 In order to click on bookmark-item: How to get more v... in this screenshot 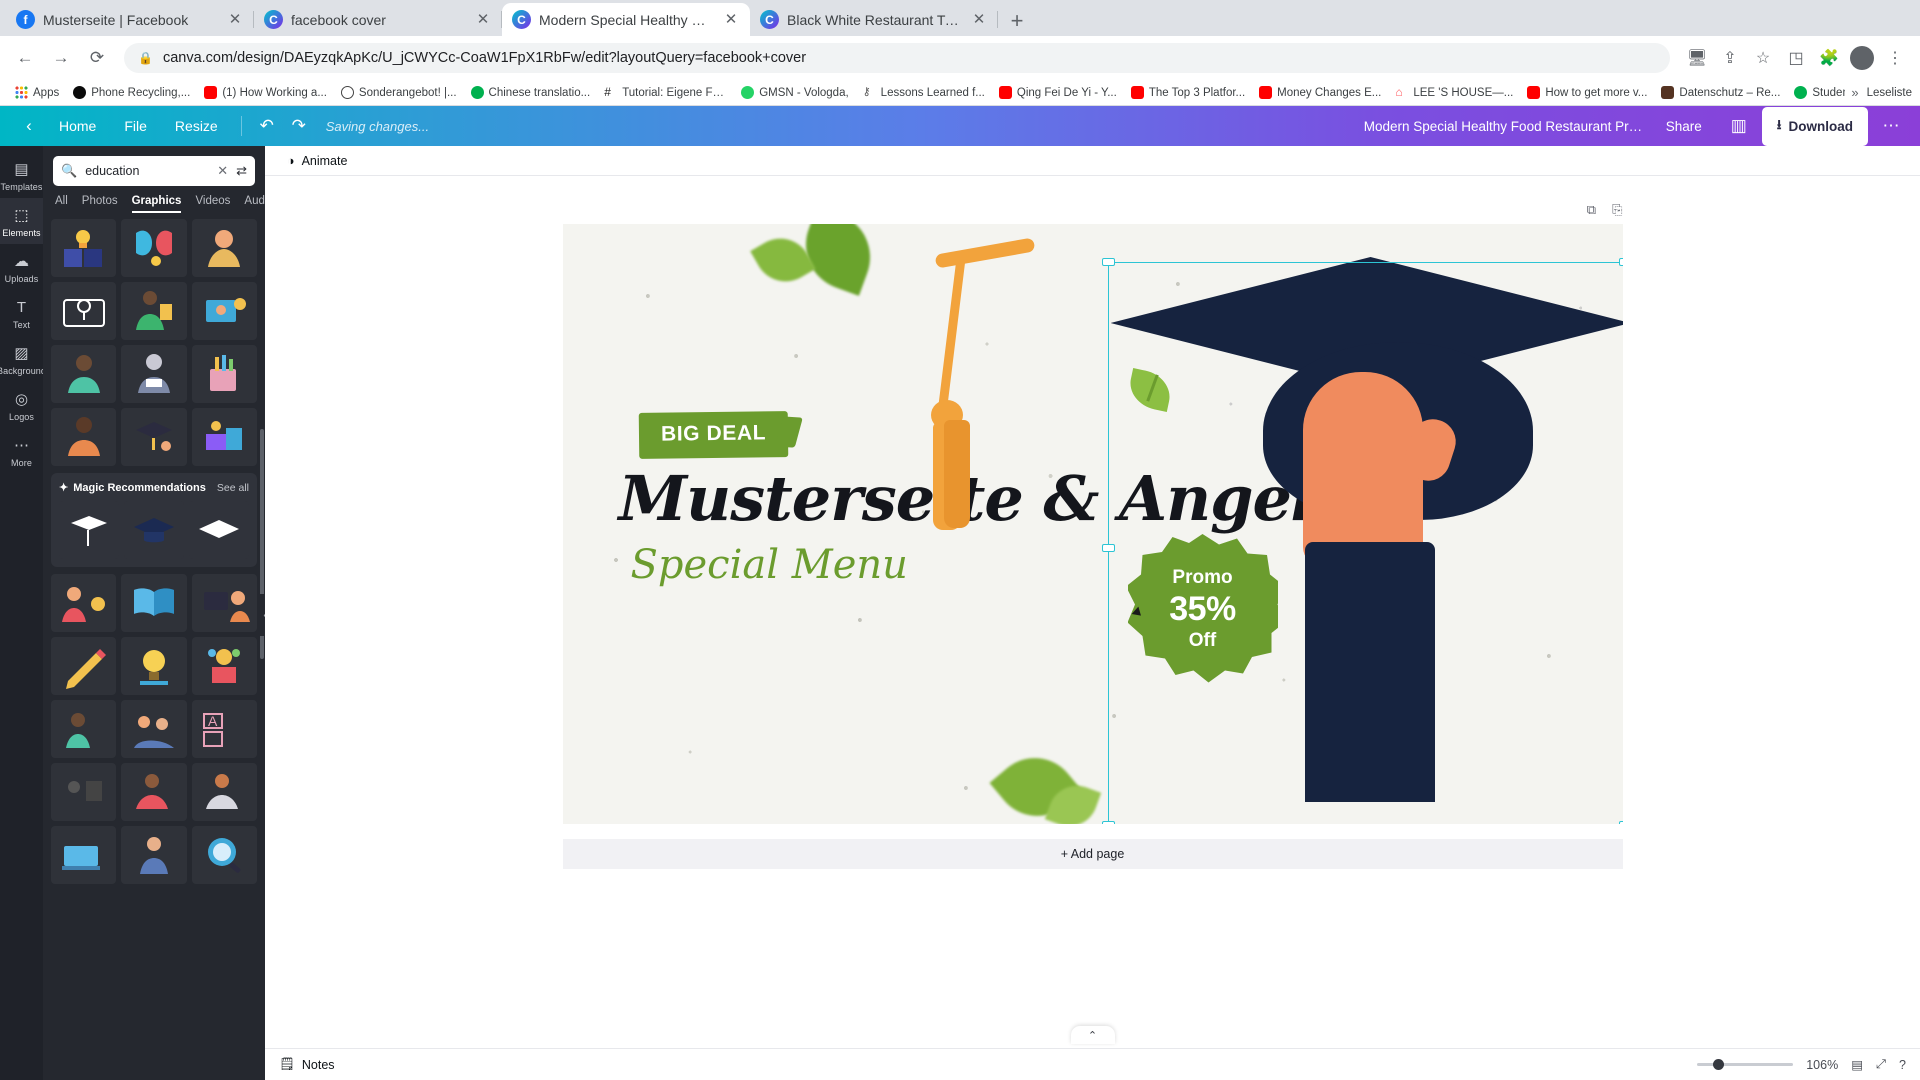, I will do `click(1587, 92)`.